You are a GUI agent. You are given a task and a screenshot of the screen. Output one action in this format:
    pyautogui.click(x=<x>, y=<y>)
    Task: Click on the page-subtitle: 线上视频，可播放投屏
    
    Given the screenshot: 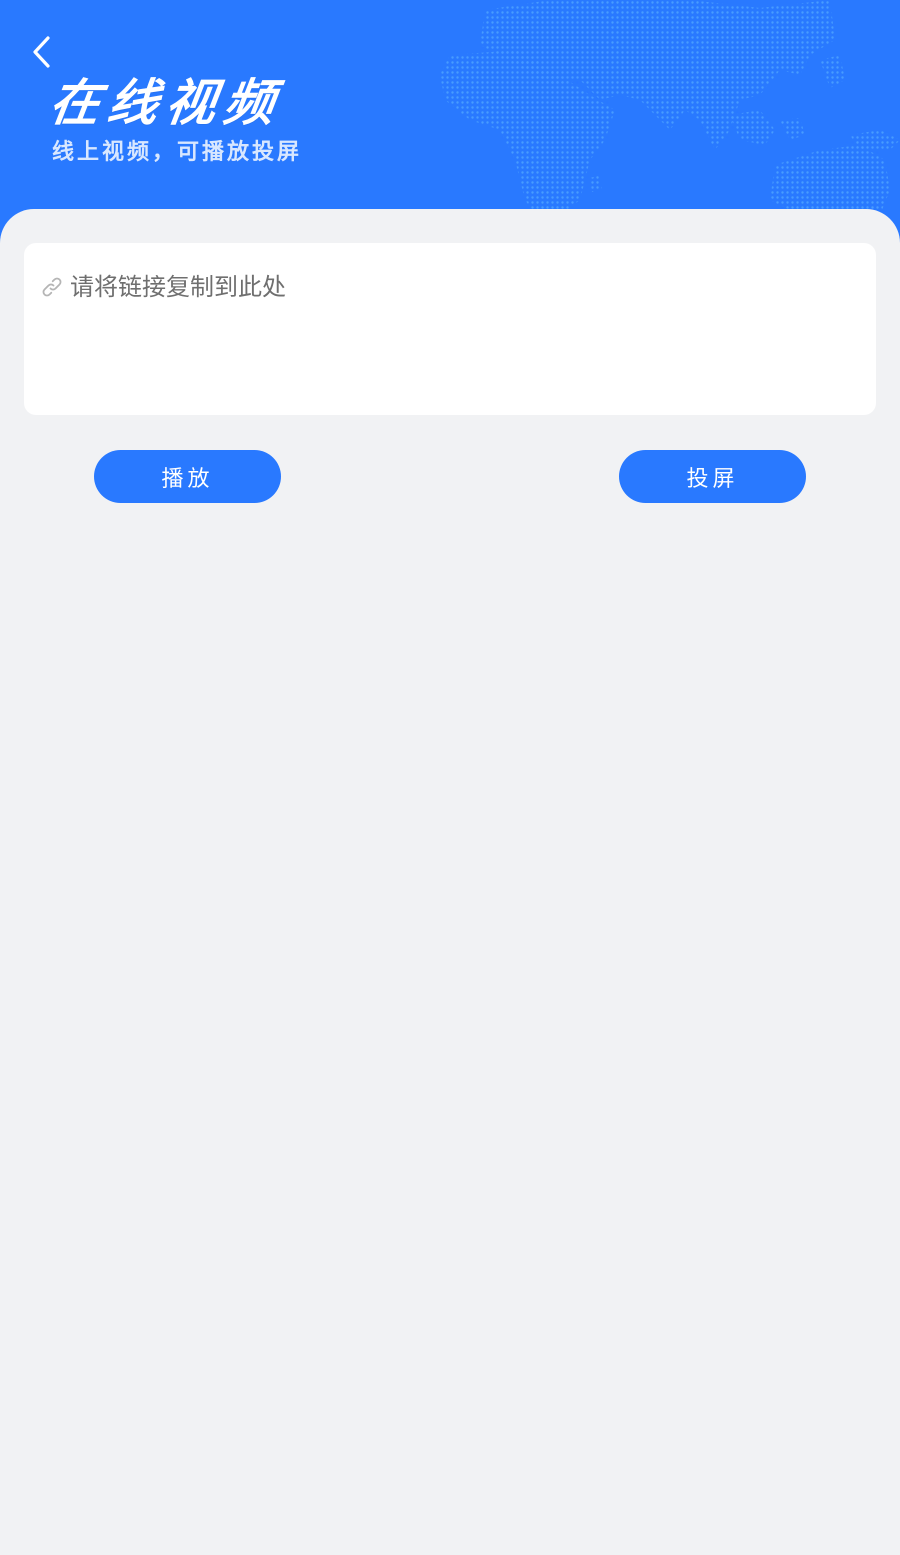 What is the action you would take?
    pyautogui.click(x=177, y=152)
    